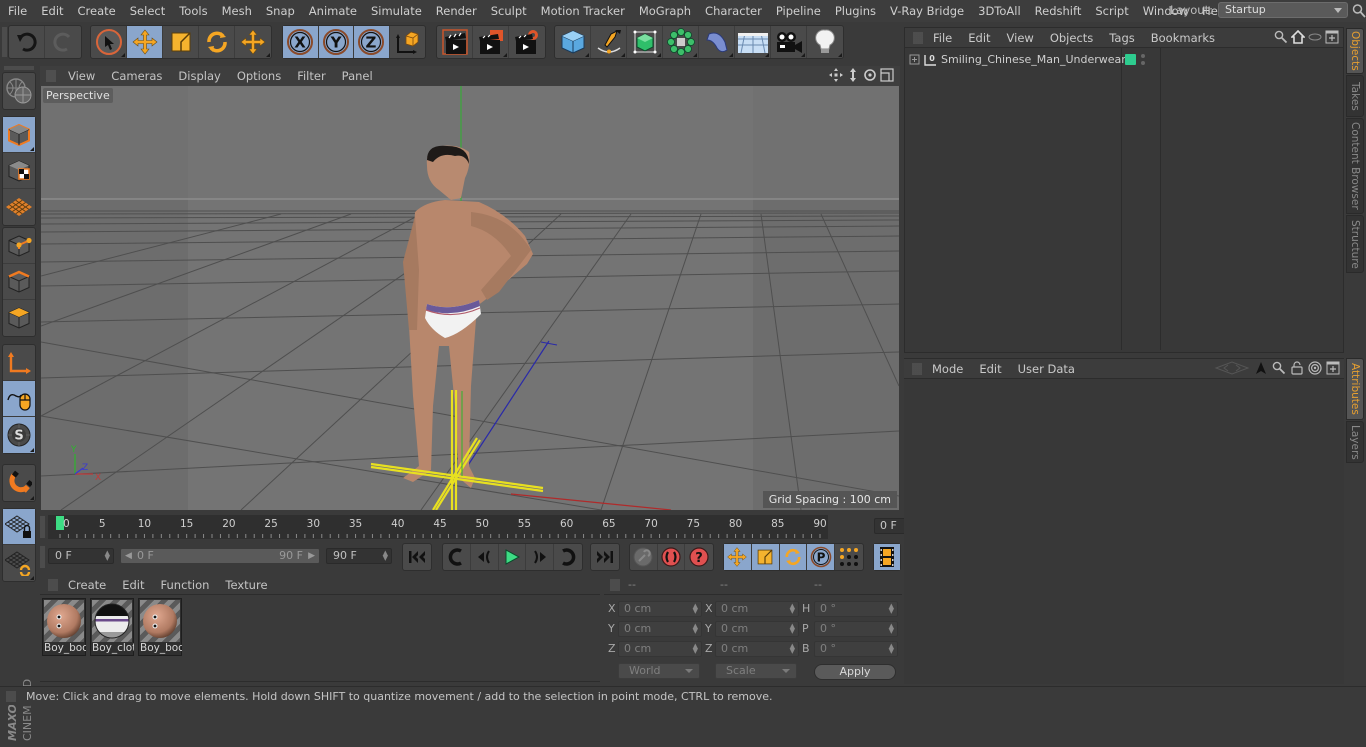  What do you see at coordinates (259, 76) in the screenshot?
I see `viewport-menu-options: Options` at bounding box center [259, 76].